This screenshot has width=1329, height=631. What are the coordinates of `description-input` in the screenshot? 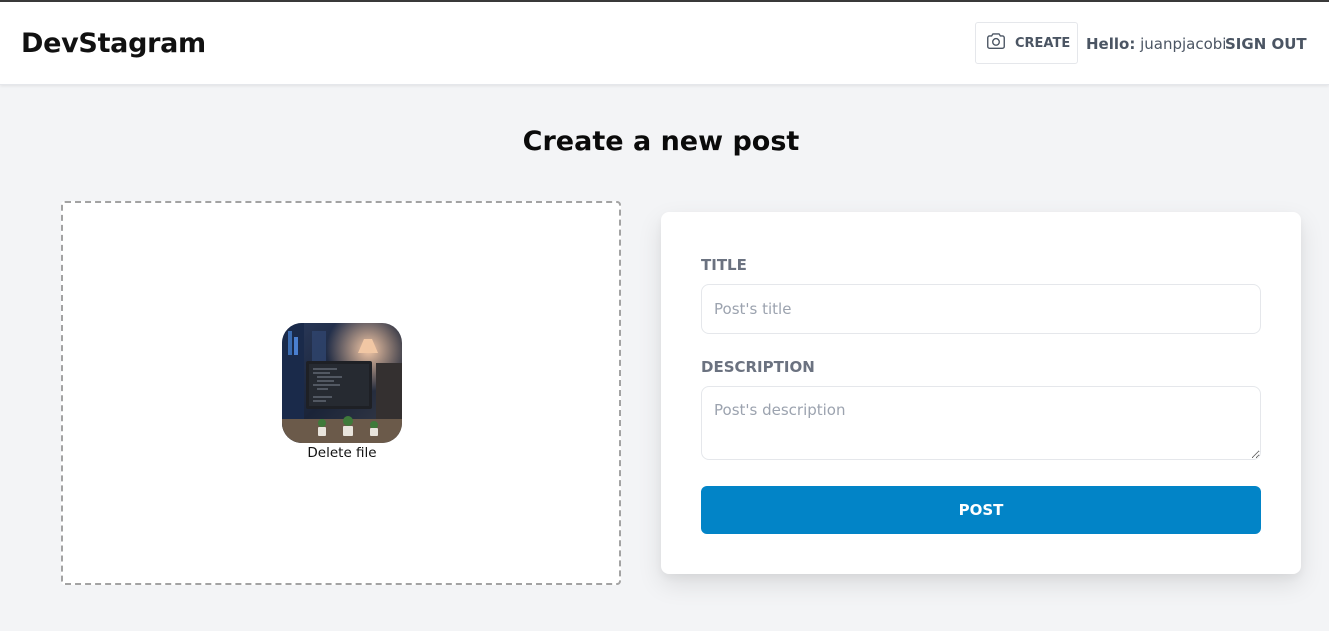 It's located at (981, 423).